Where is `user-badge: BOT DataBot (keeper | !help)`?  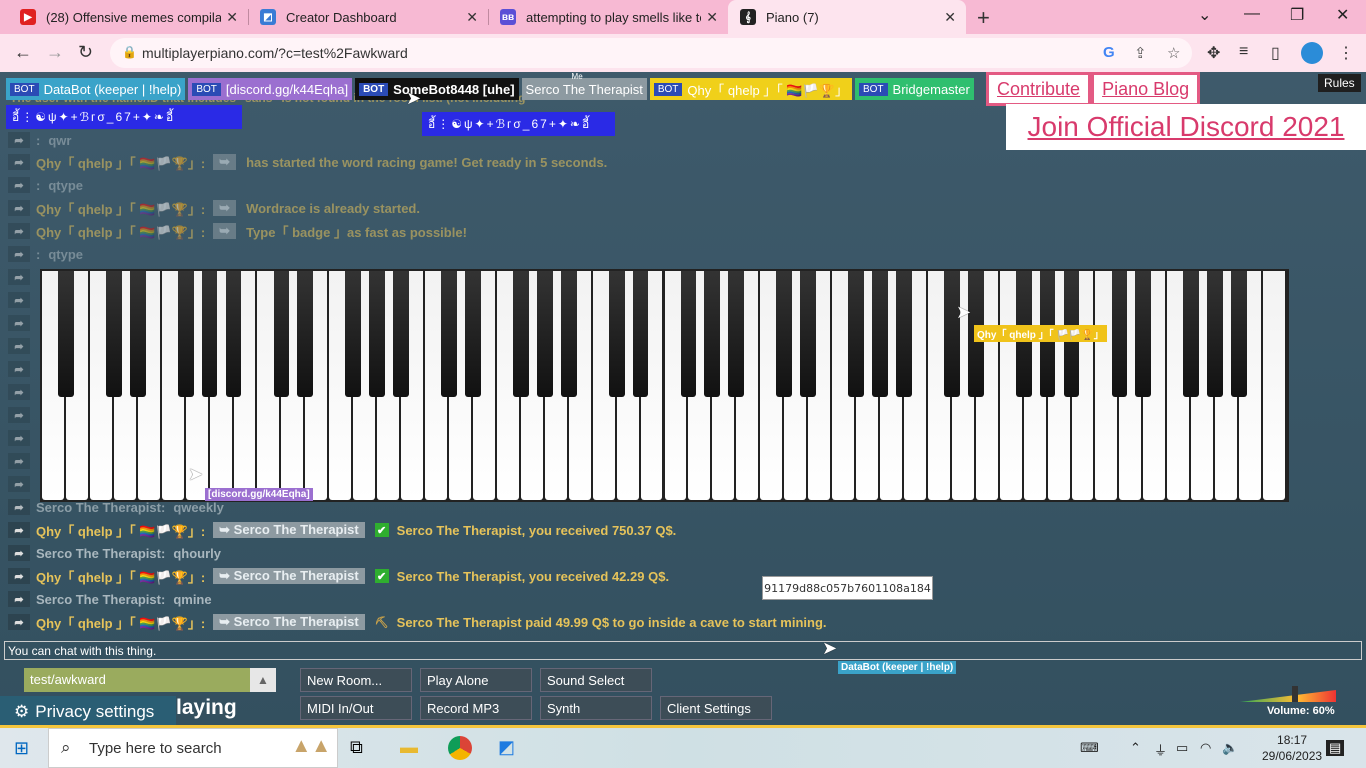 user-badge: BOT DataBot (keeper | !help) is located at coordinates (96, 89).